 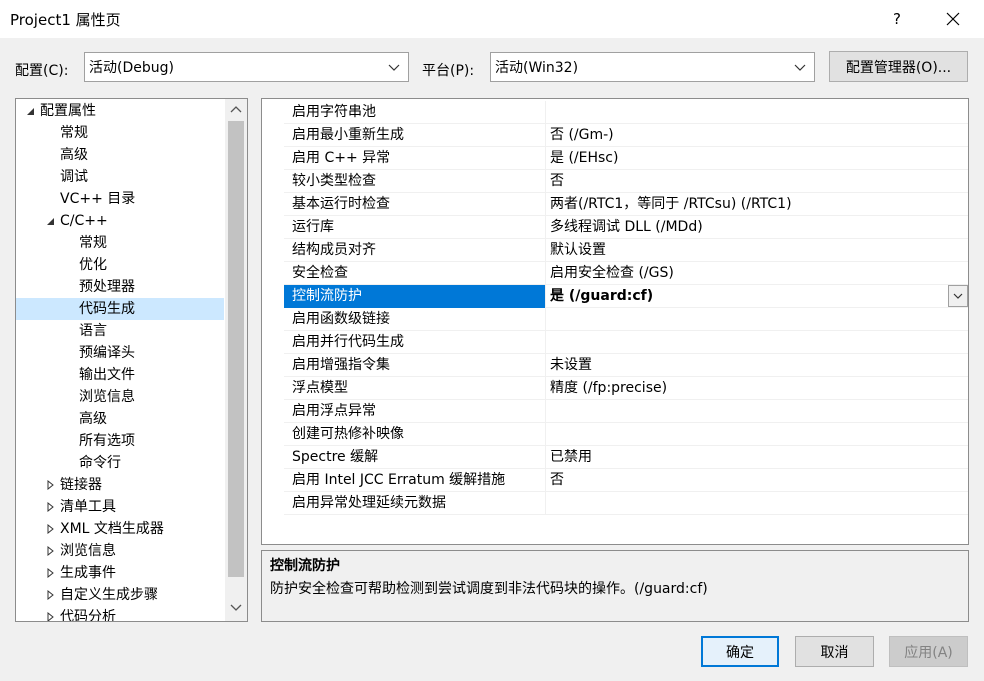 I want to click on tree-item: VC++ 目录, so click(x=120, y=199).